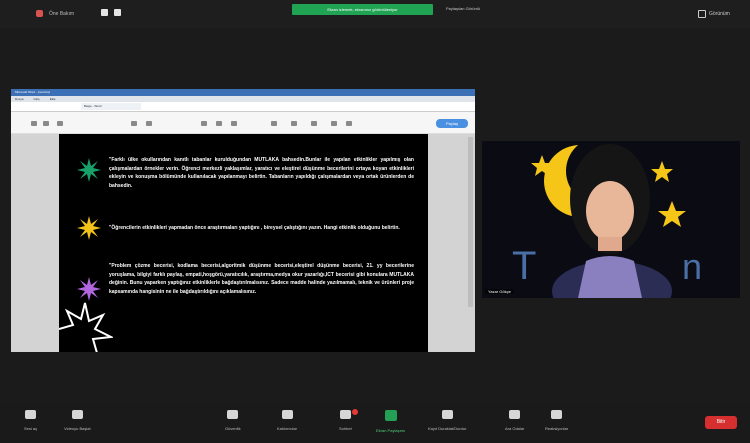  I want to click on video-feed: T n, so click(611, 219).